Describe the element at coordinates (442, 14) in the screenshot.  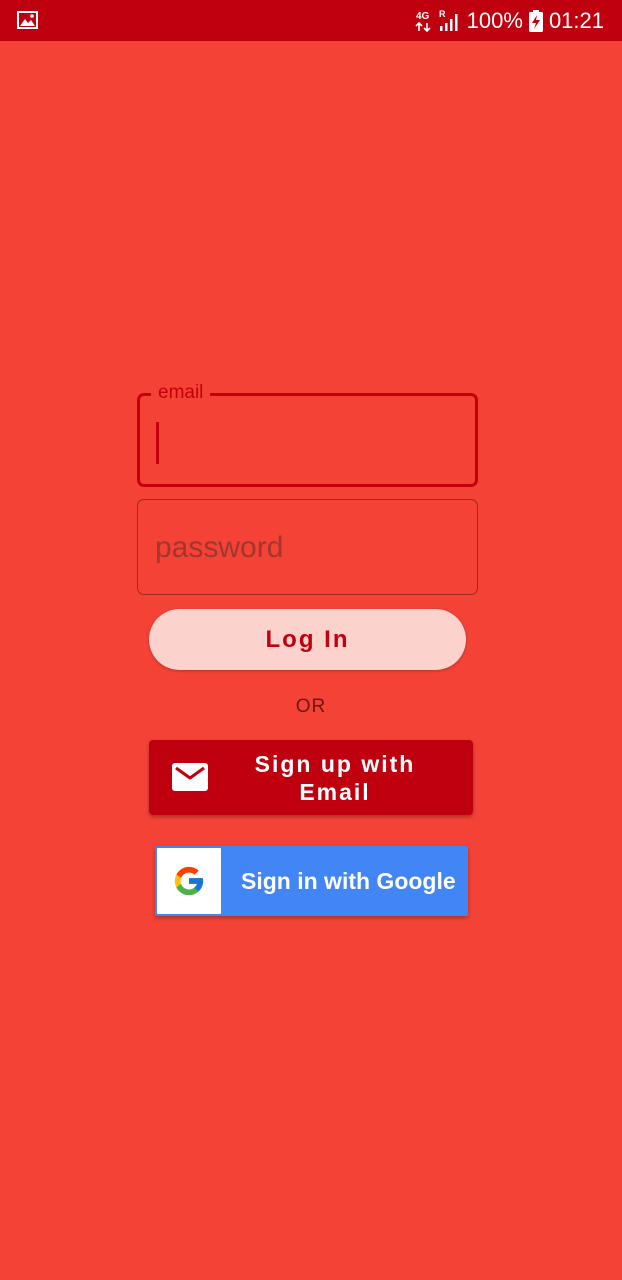
I see `roaming-label: R` at that location.